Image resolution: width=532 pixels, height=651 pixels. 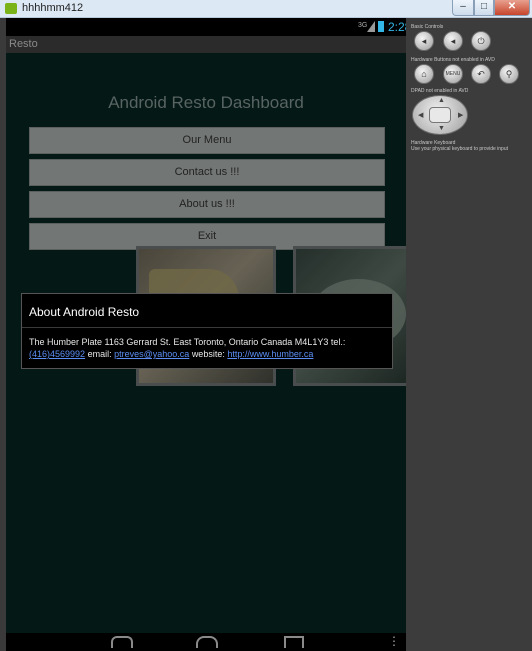 I want to click on home-icon: ⌂, so click(x=424, y=74).